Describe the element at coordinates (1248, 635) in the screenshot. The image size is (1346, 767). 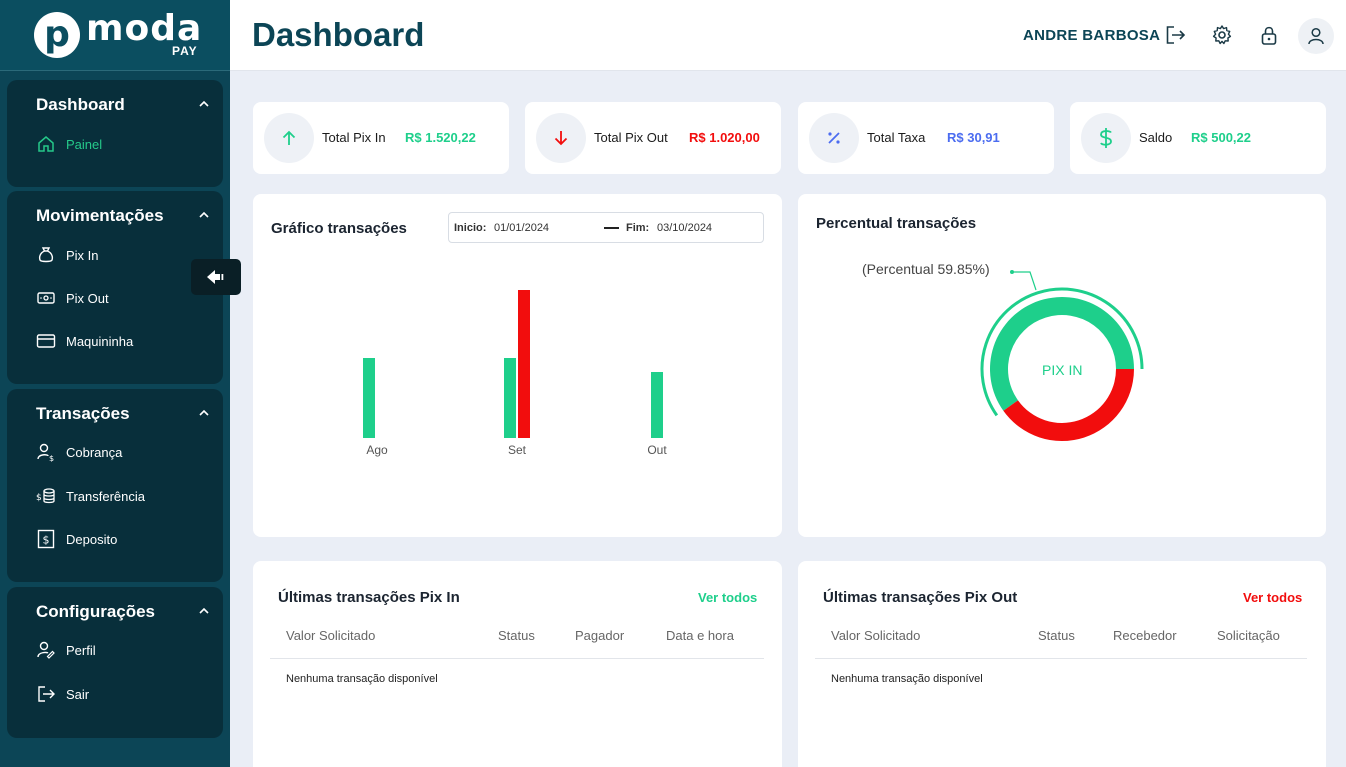
I see `column-header: Solicitação` at that location.